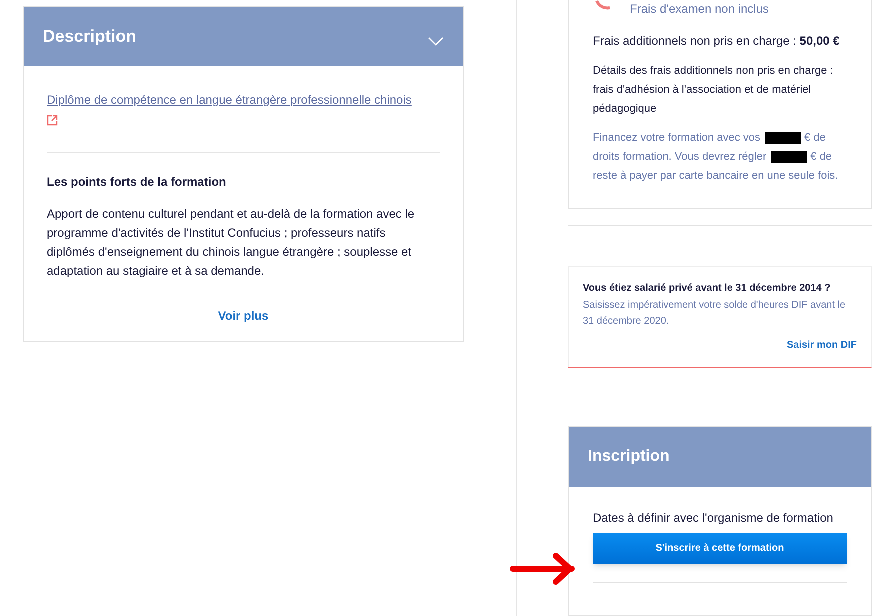 This screenshot has width=882, height=616. What do you see at coordinates (90, 37) in the screenshot?
I see `card-title: Description` at bounding box center [90, 37].